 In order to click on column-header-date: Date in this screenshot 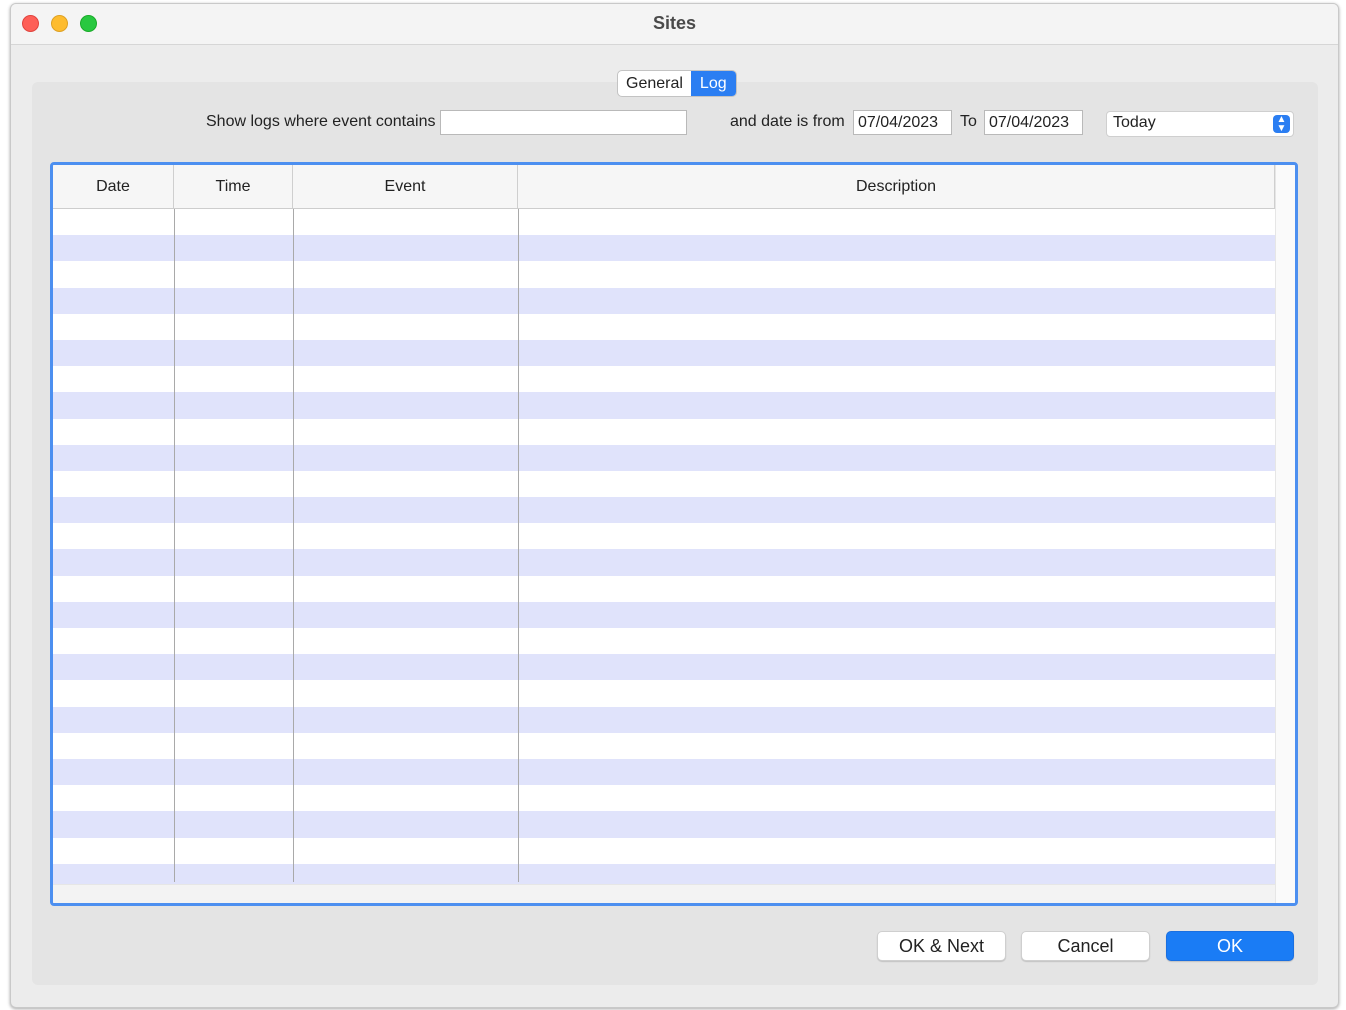, I will do `click(113, 186)`.